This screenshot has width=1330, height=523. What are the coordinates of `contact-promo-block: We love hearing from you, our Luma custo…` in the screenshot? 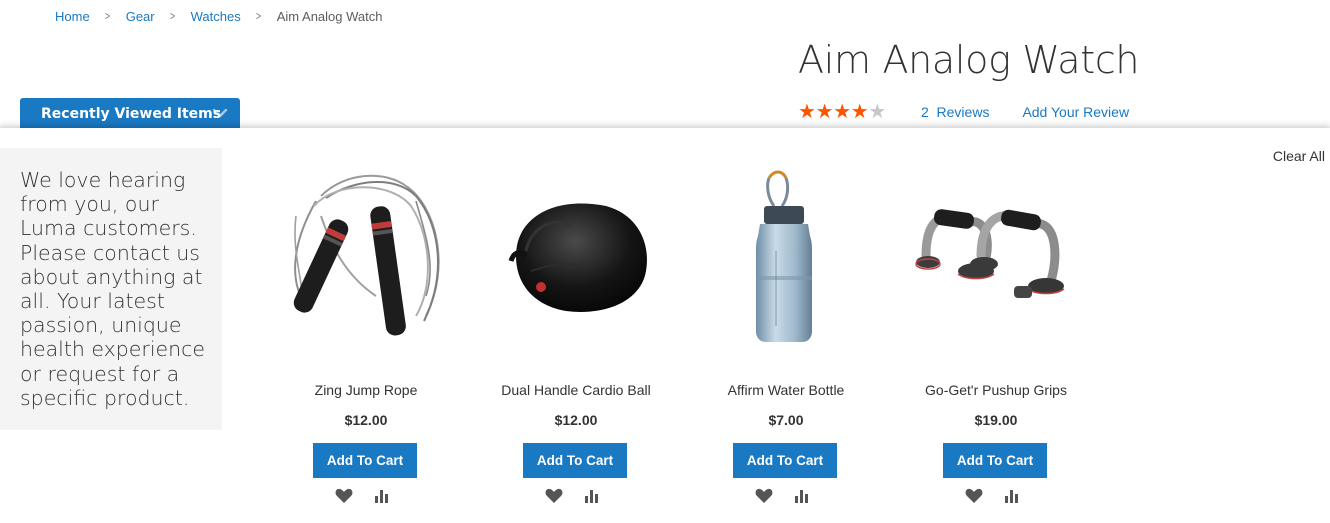 It's located at (111, 289).